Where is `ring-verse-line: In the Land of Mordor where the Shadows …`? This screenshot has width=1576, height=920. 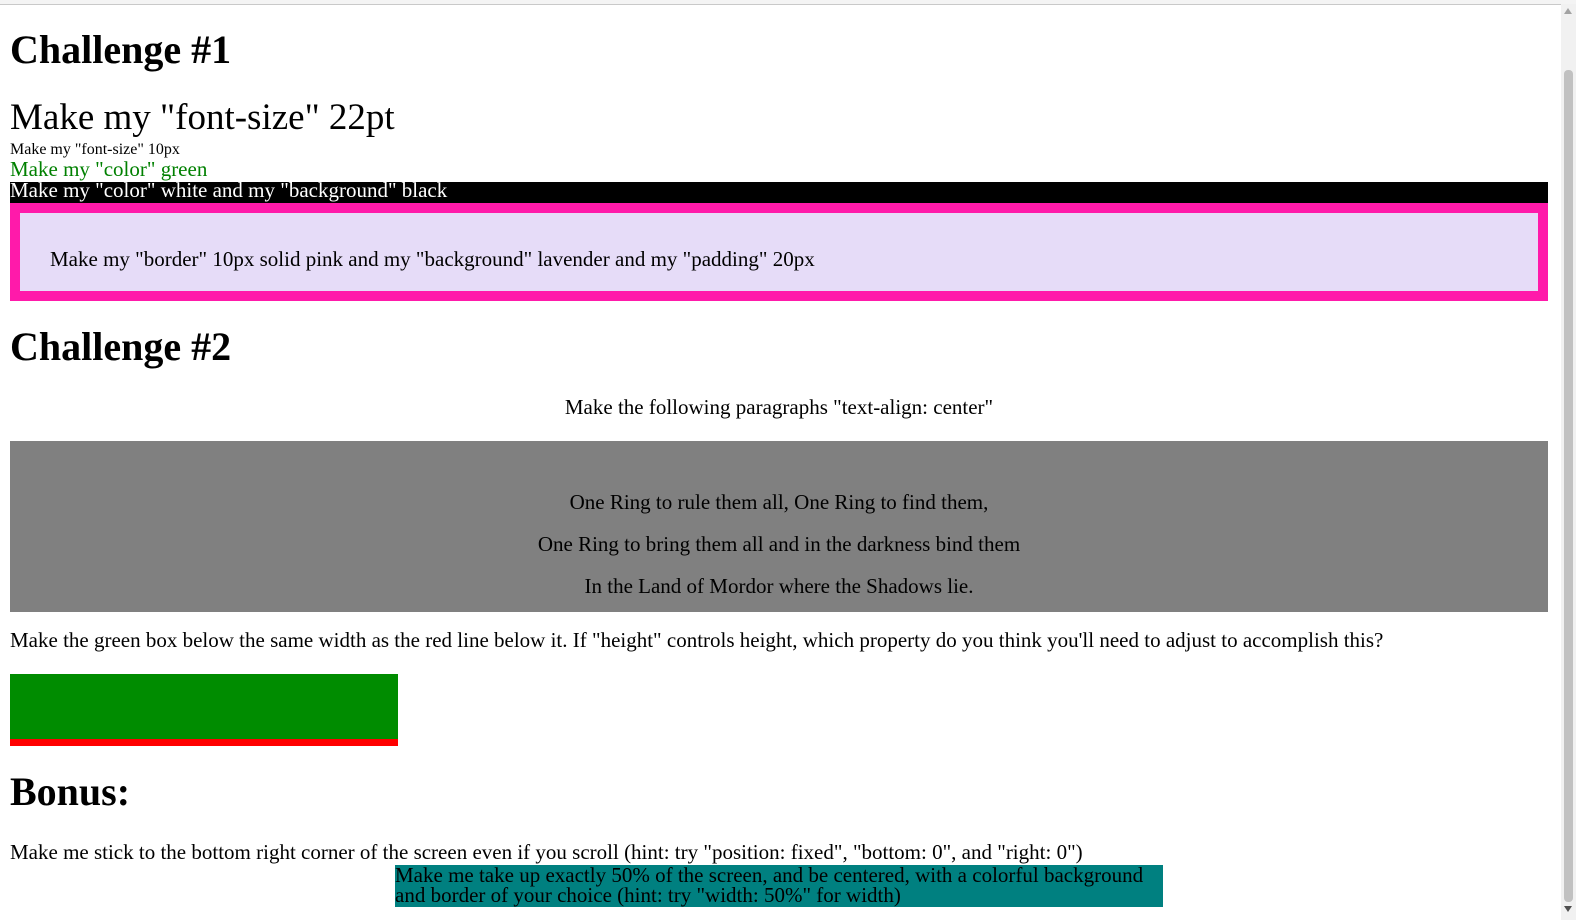 ring-verse-line: In the Land of Mordor where the Shadows … is located at coordinates (779, 586).